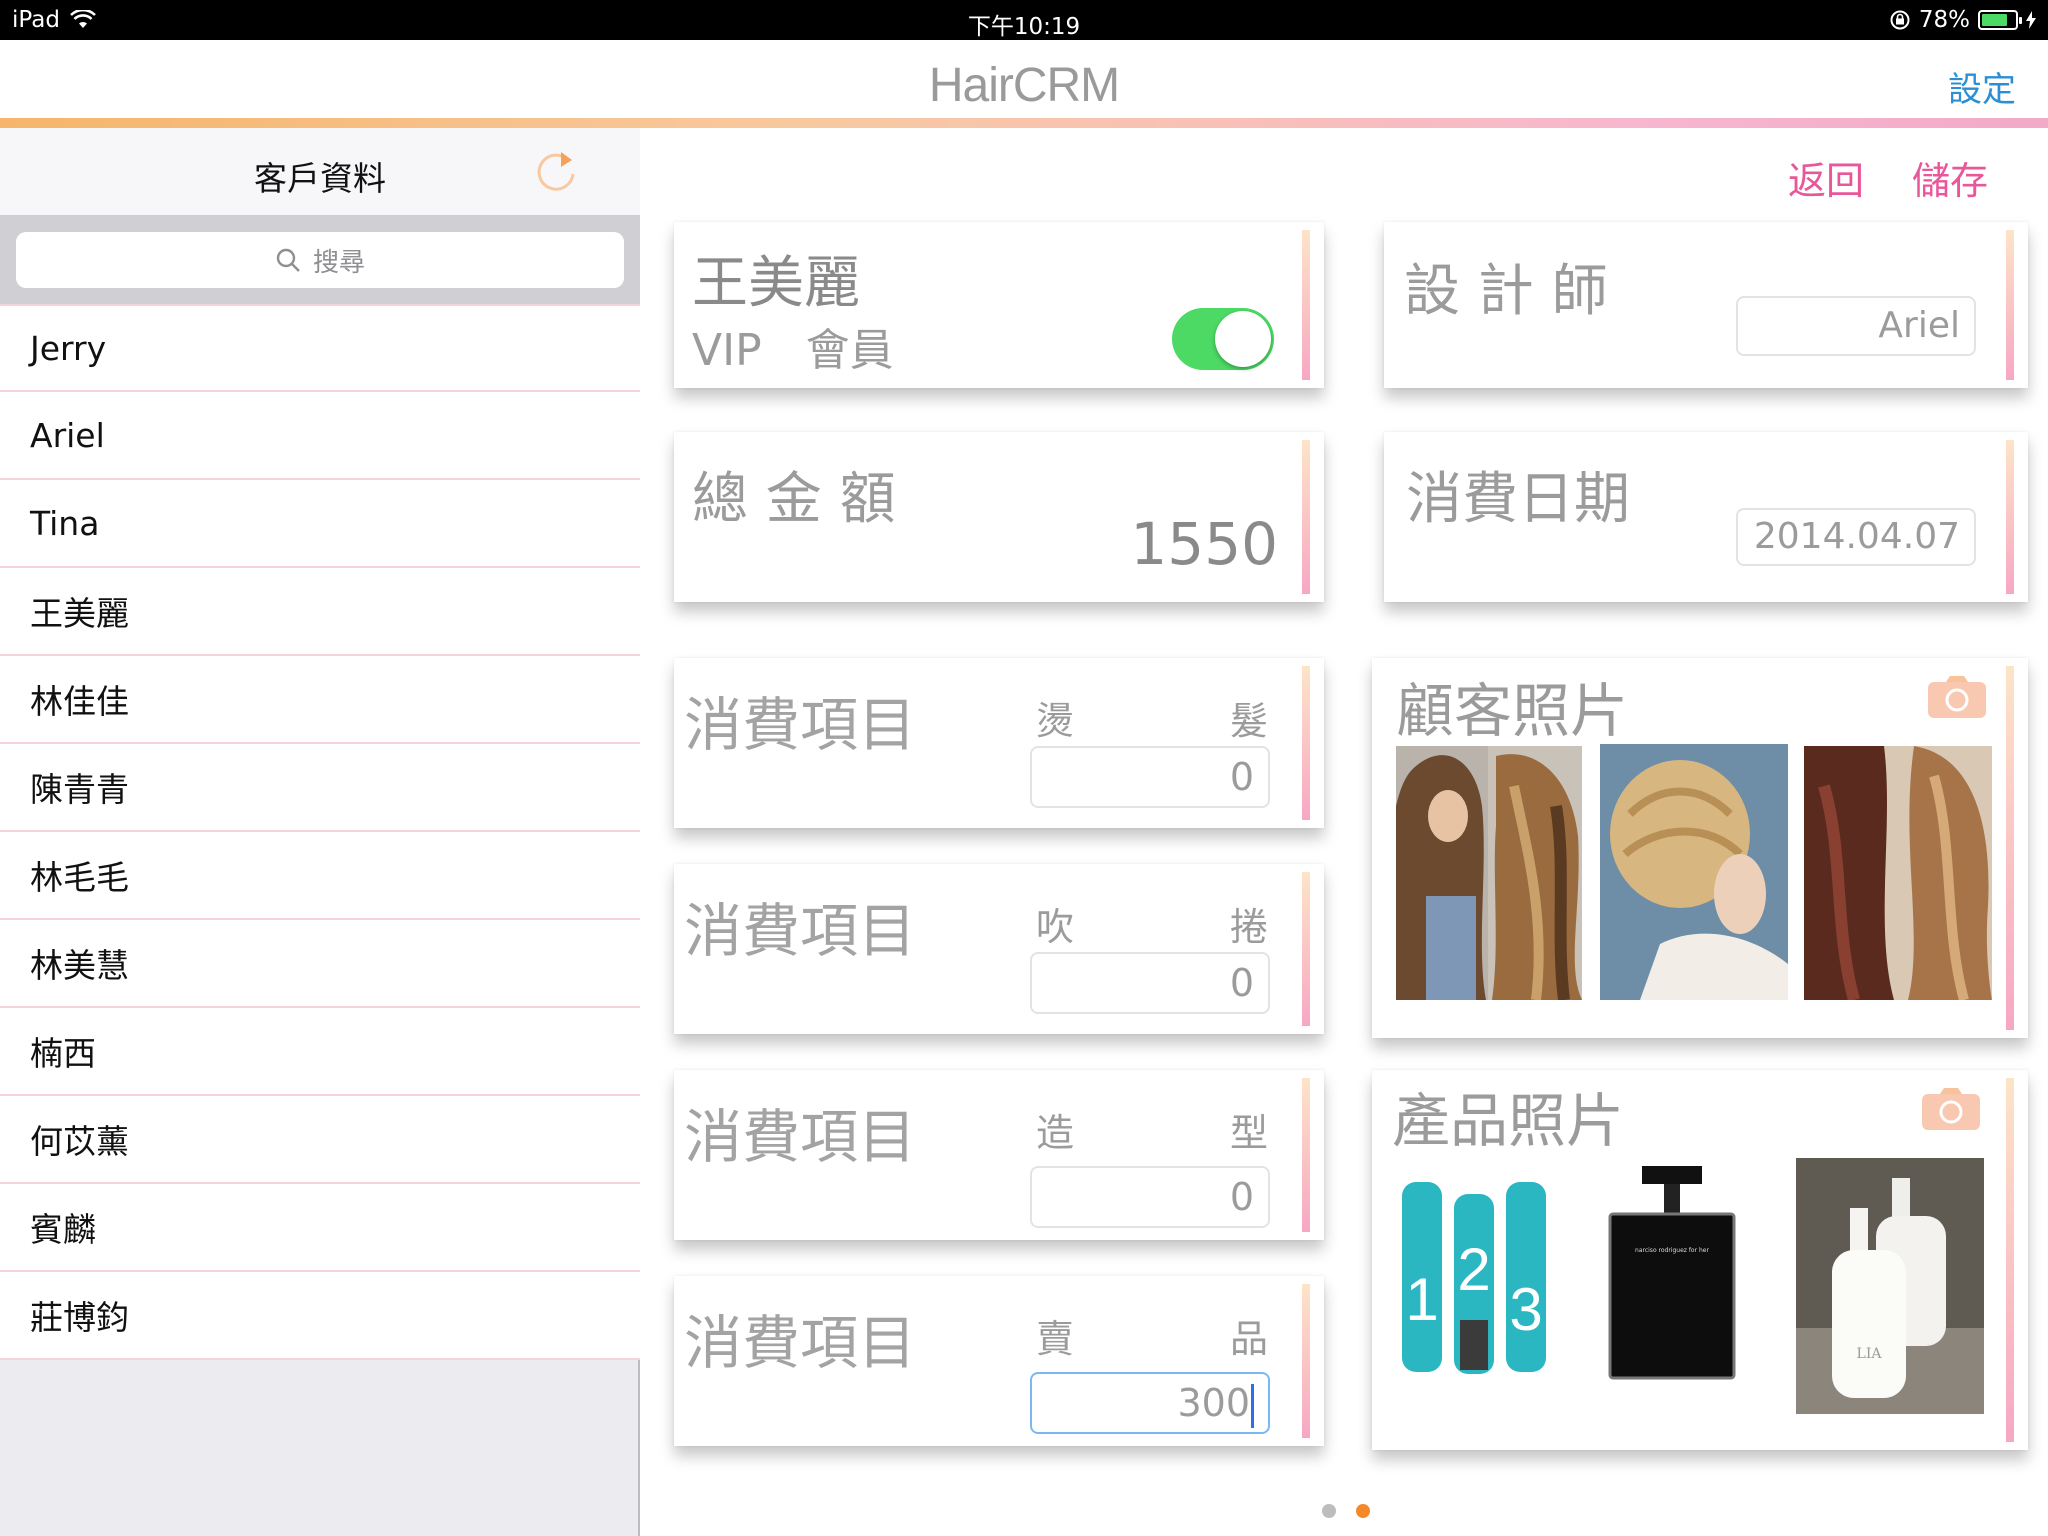 This screenshot has height=1536, width=2048. I want to click on customer-list-item: 林毛毛, so click(320, 876).